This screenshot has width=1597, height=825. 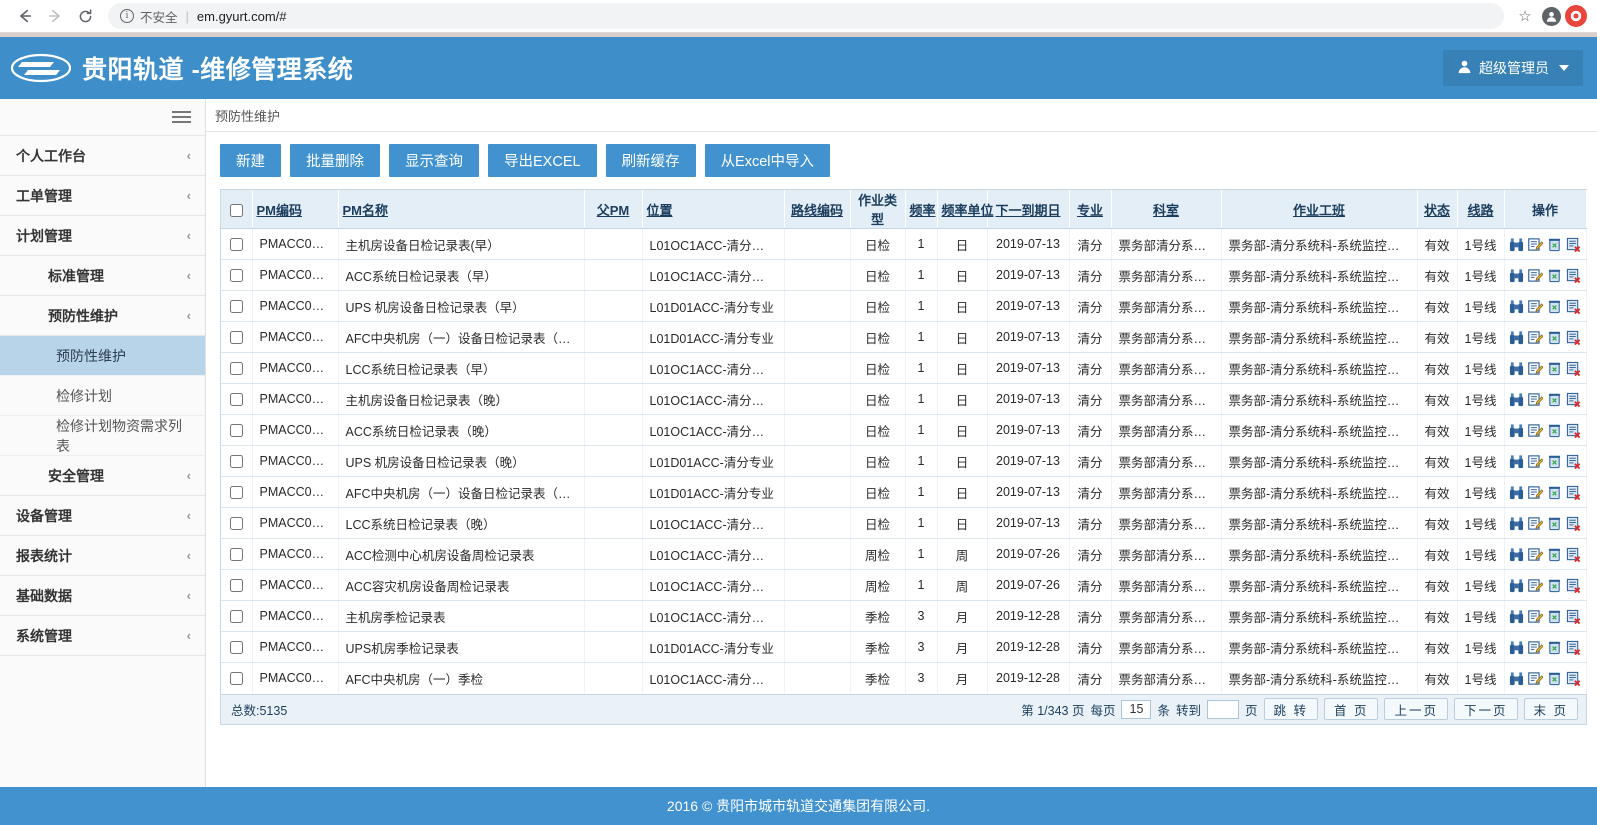 What do you see at coordinates (1525, 16) in the screenshot?
I see `bookmark-star-icon: ☆` at bounding box center [1525, 16].